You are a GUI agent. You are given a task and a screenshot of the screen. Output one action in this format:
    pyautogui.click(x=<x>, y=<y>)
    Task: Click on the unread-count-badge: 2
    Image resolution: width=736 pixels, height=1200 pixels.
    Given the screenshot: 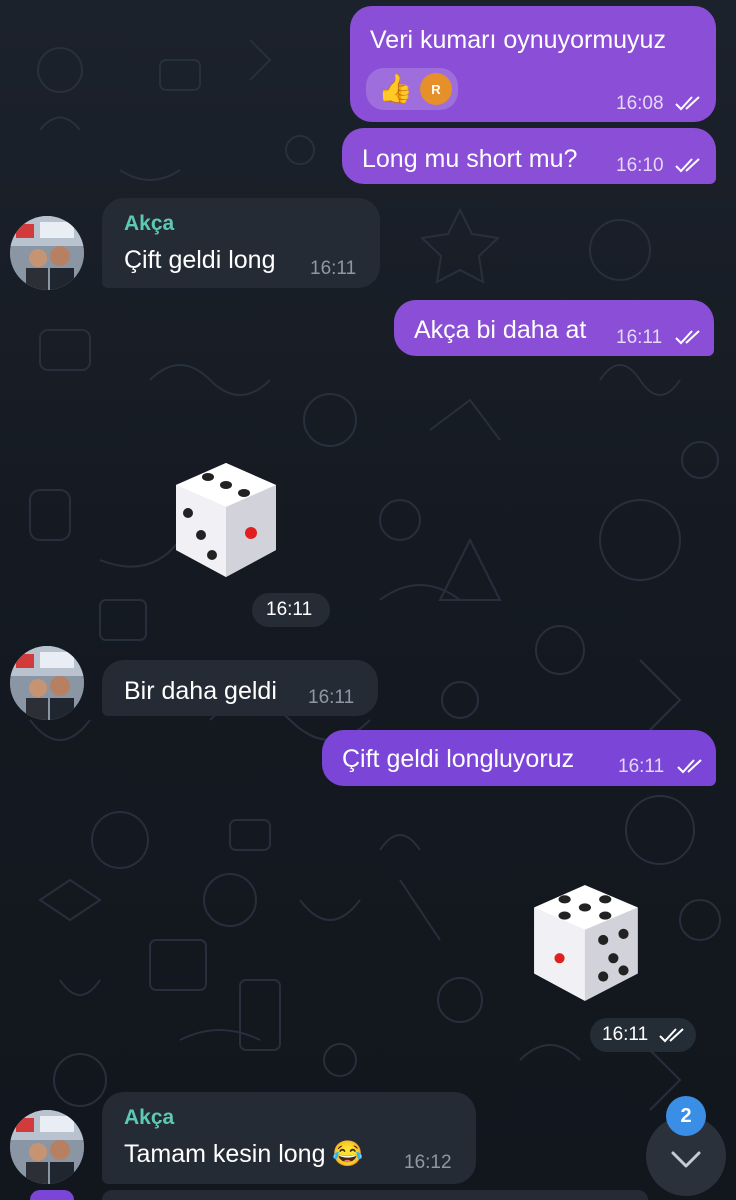 What is the action you would take?
    pyautogui.click(x=686, y=1116)
    